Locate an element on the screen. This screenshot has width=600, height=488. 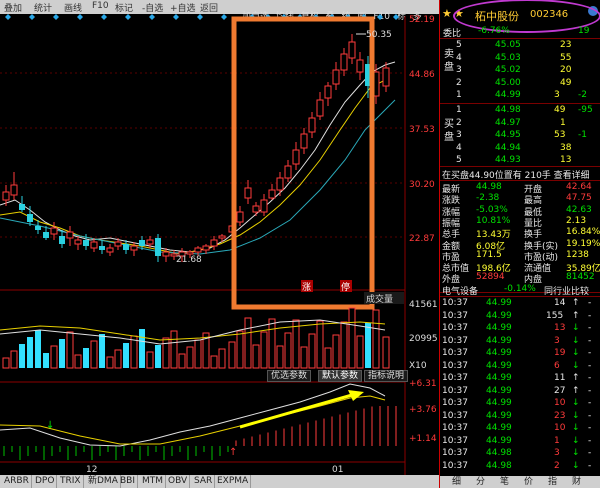
order-book-row: 4 45.03 55 is located at coordinates (520, 59).